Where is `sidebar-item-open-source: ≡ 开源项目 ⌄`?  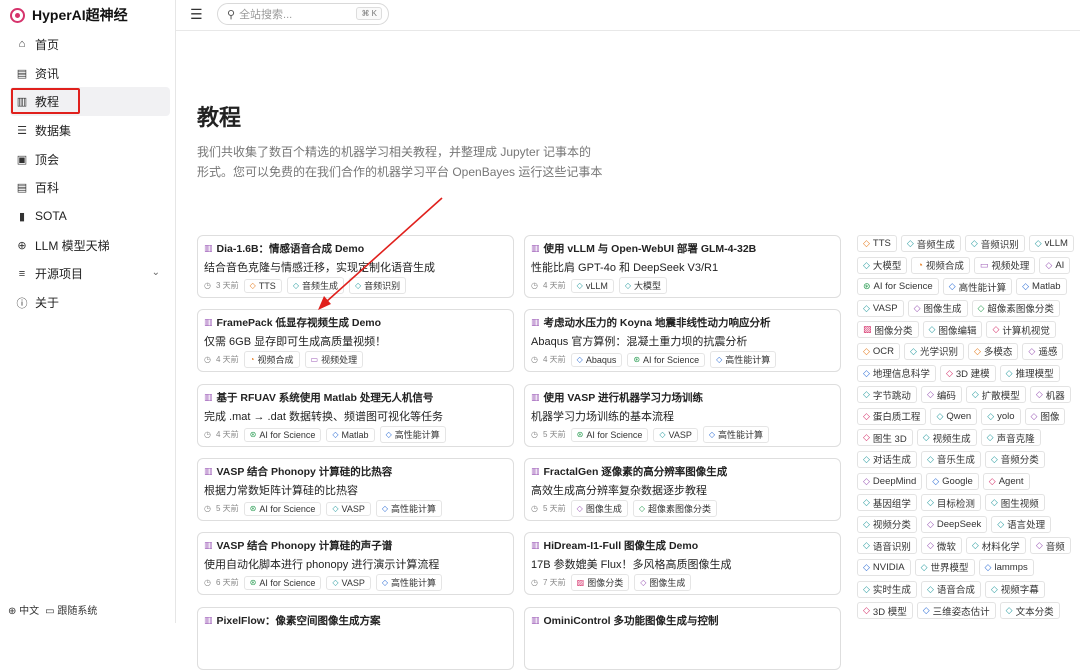 sidebar-item-open-source: ≡ 开源项目 ⌄ is located at coordinates (90, 274).